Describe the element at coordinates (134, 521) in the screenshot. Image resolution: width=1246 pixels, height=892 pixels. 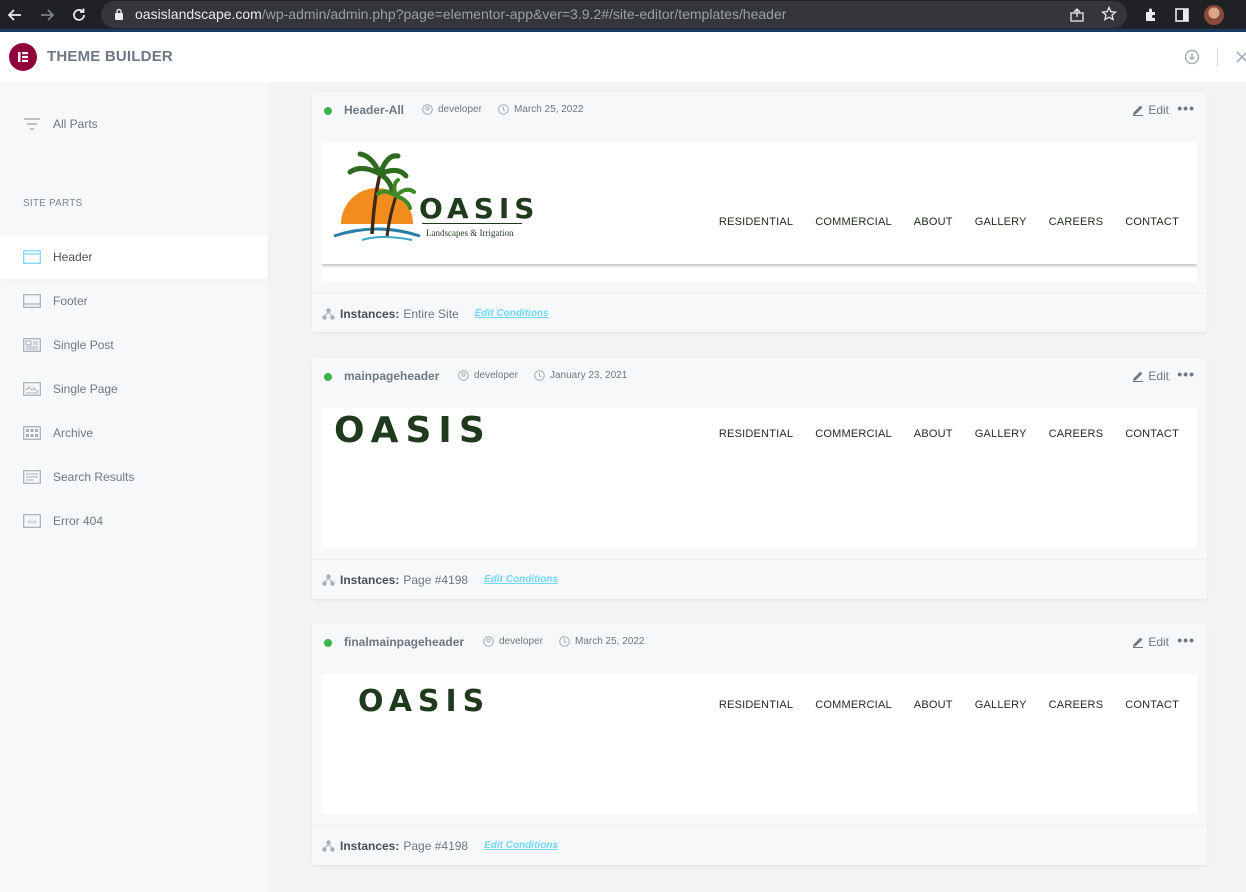
I see `sidebar-item-error-404: 404 Error 404` at that location.